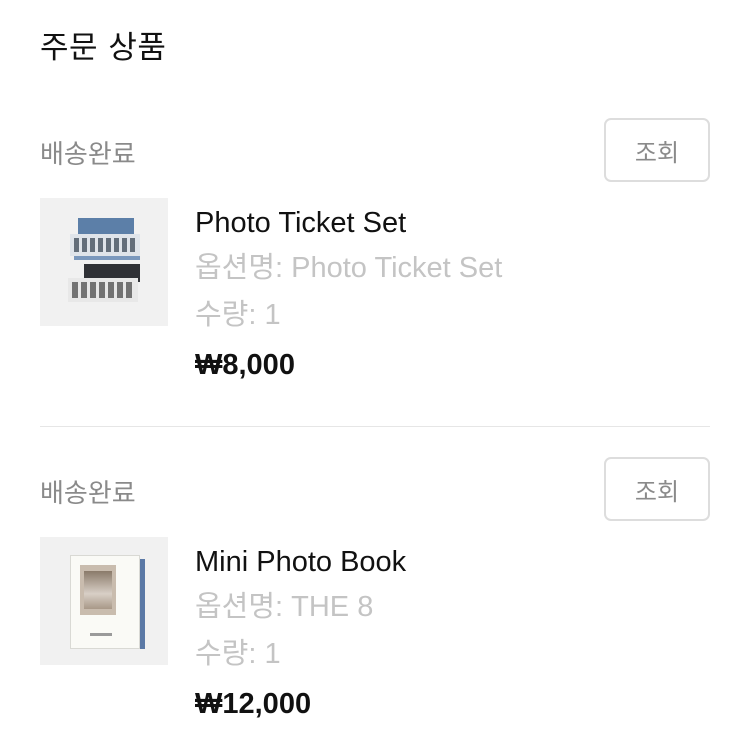  What do you see at coordinates (300, 635) in the screenshot?
I see `product-info: Mini Photo Book 옵션명: THE 8 수량: 1 ₩12,000` at bounding box center [300, 635].